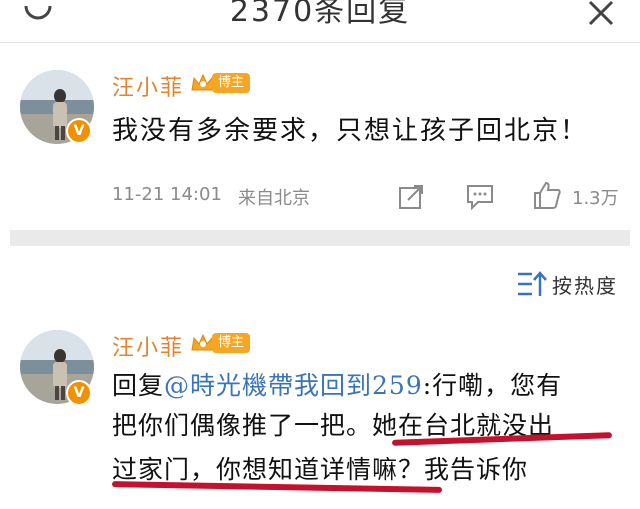 The image size is (640, 509). Describe the element at coordinates (293, 385) in the screenshot. I see `mention-link: @時光機帶我回到259` at that location.